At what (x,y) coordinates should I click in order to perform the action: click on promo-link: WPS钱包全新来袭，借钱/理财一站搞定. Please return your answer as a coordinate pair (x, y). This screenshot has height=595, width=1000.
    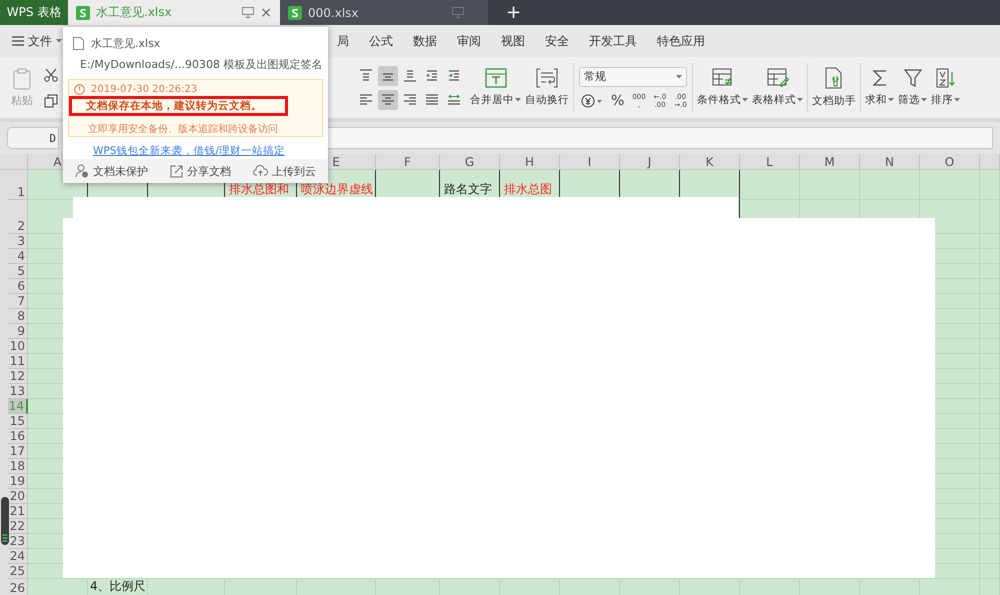
    Looking at the image, I should click on (189, 151).